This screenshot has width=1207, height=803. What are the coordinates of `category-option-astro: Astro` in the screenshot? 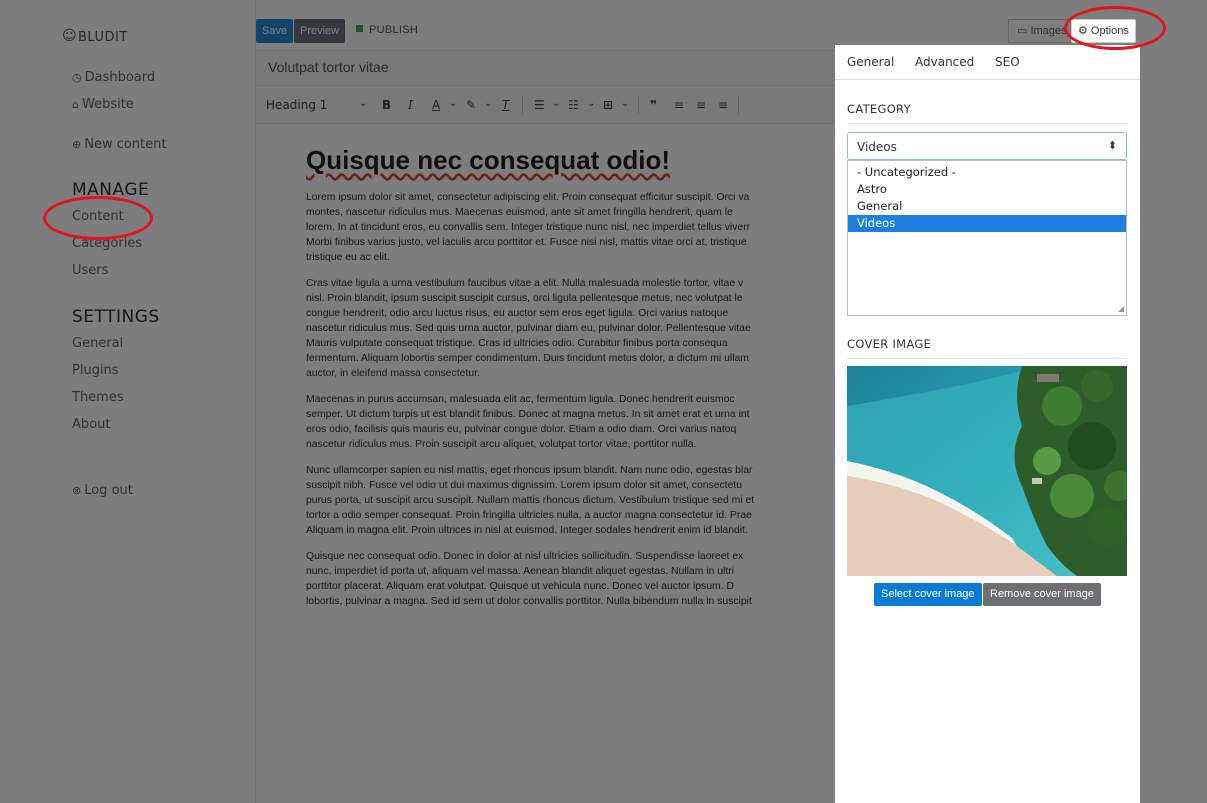 It's located at (987, 189).